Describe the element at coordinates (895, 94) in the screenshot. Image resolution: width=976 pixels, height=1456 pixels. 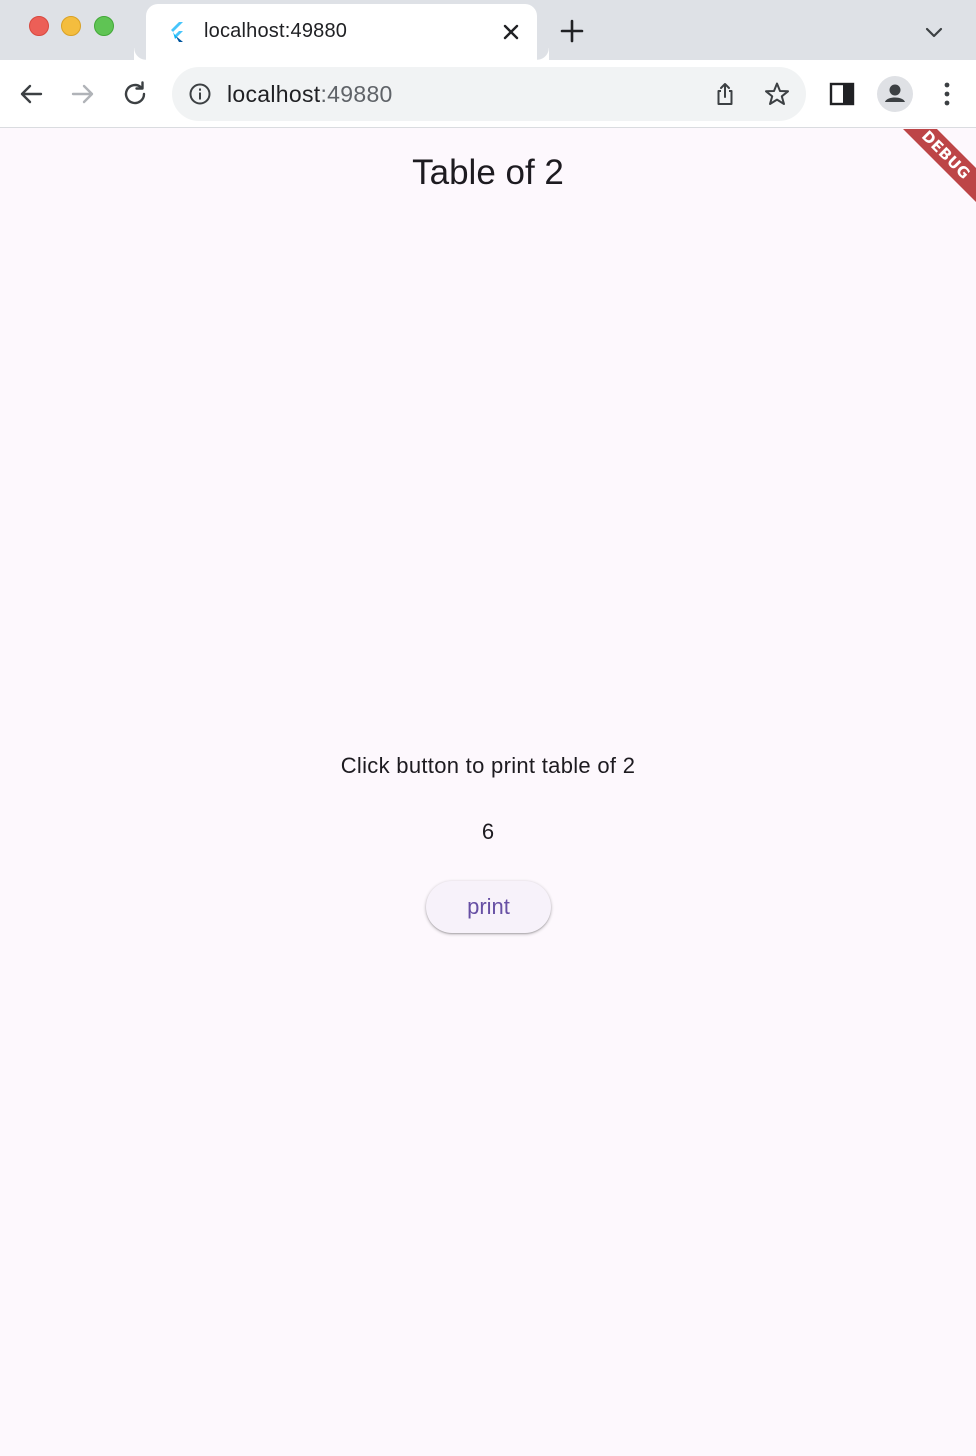
I see `profile-avatar-icon` at that location.